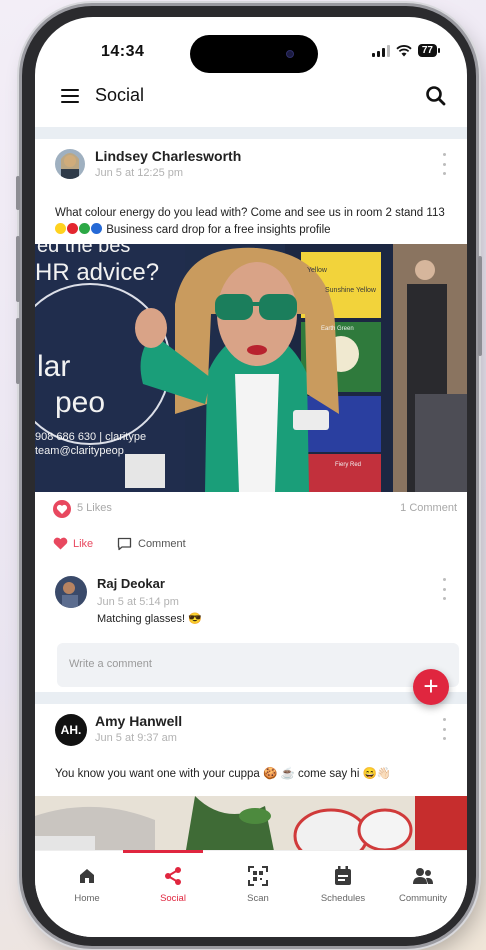 The width and height of the screenshot is (486, 950). I want to click on tab-social: Social, so click(173, 884).